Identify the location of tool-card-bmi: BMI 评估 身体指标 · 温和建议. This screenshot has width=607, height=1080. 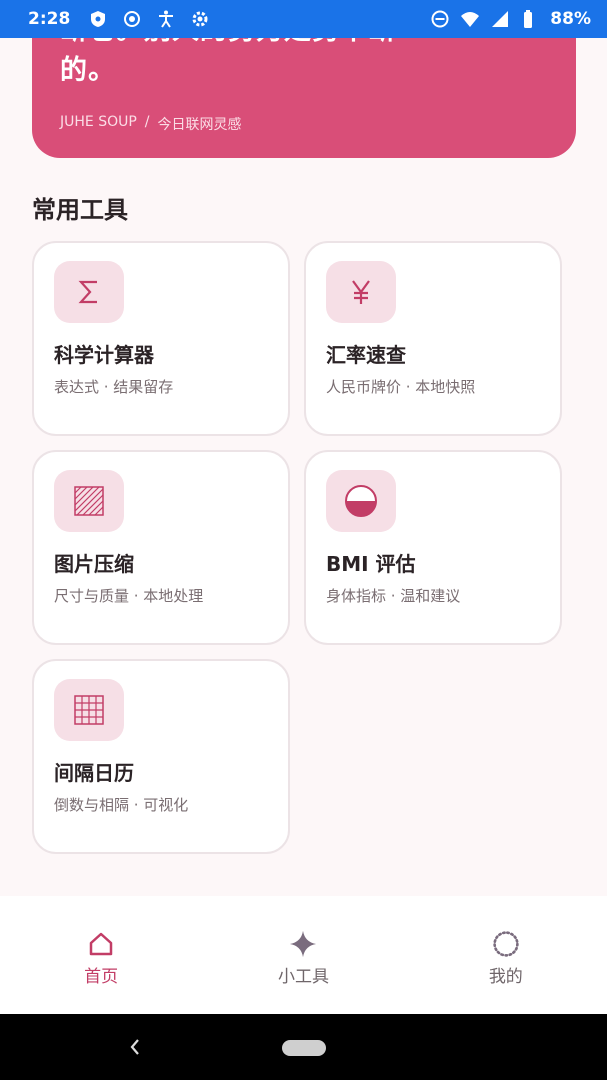
(433, 547).